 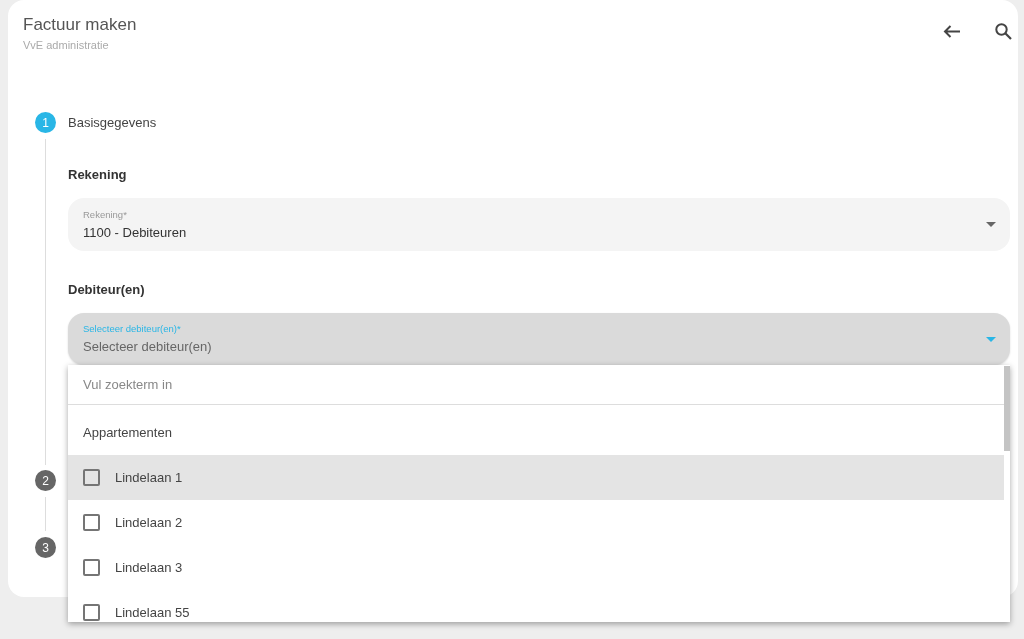 I want to click on step-number: 2, so click(x=45, y=480).